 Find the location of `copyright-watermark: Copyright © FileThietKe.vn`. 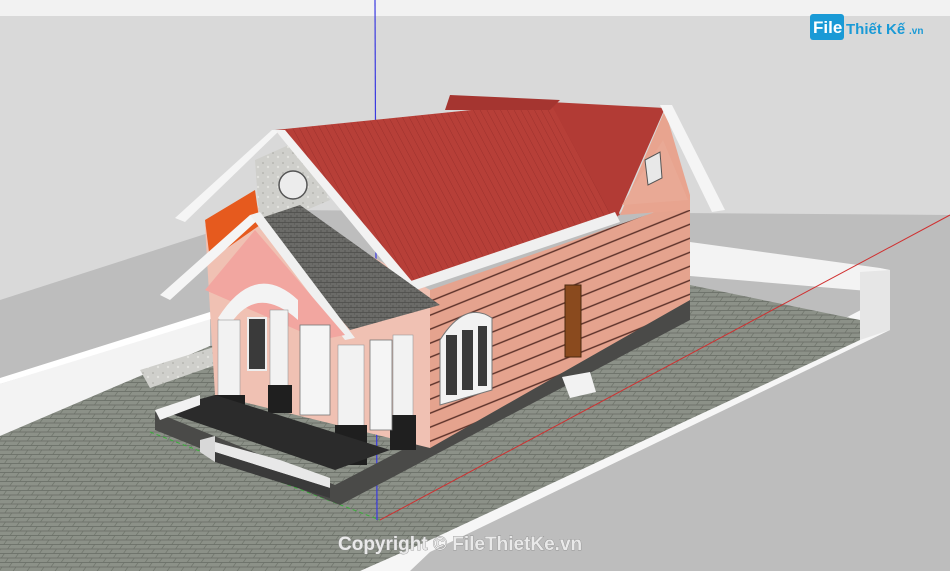

copyright-watermark: Copyright © FileThietKe.vn is located at coordinates (460, 545).